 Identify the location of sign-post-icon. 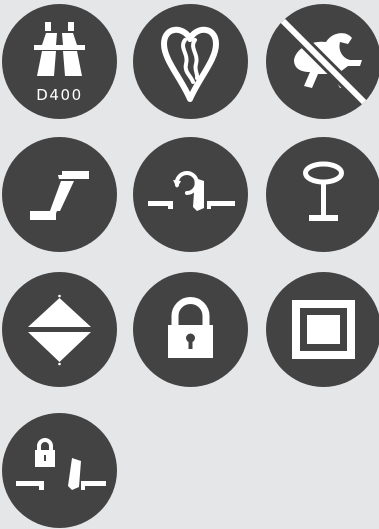
(322, 194).